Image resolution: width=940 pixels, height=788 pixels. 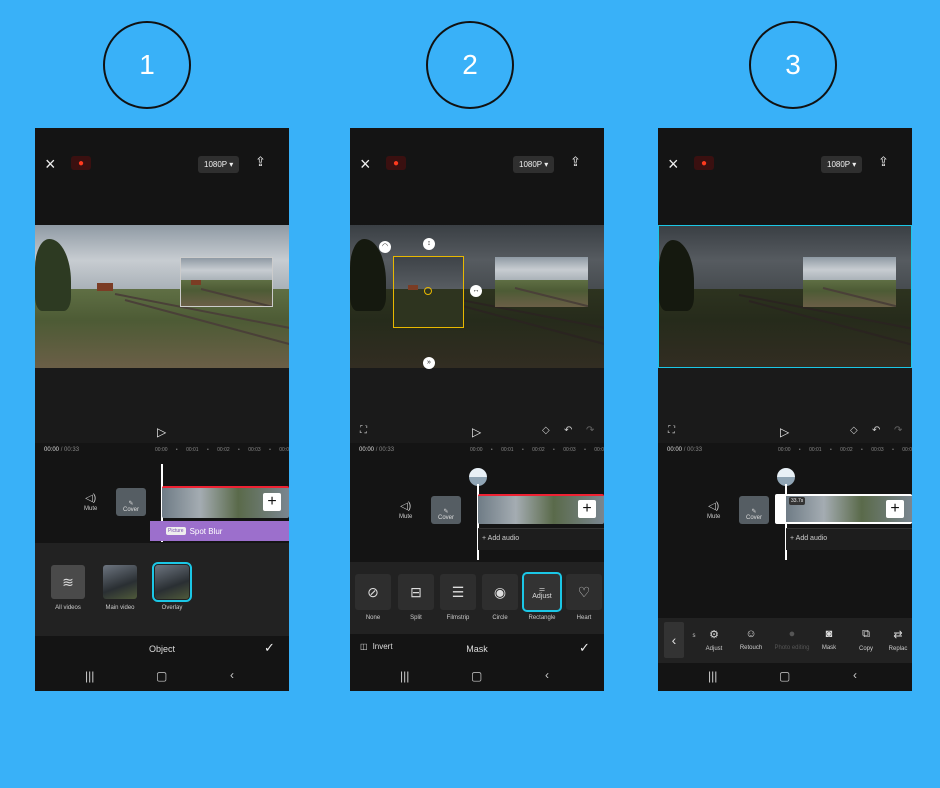 What do you see at coordinates (373, 597) in the screenshot?
I see `mask-none: ⊘ None` at bounding box center [373, 597].